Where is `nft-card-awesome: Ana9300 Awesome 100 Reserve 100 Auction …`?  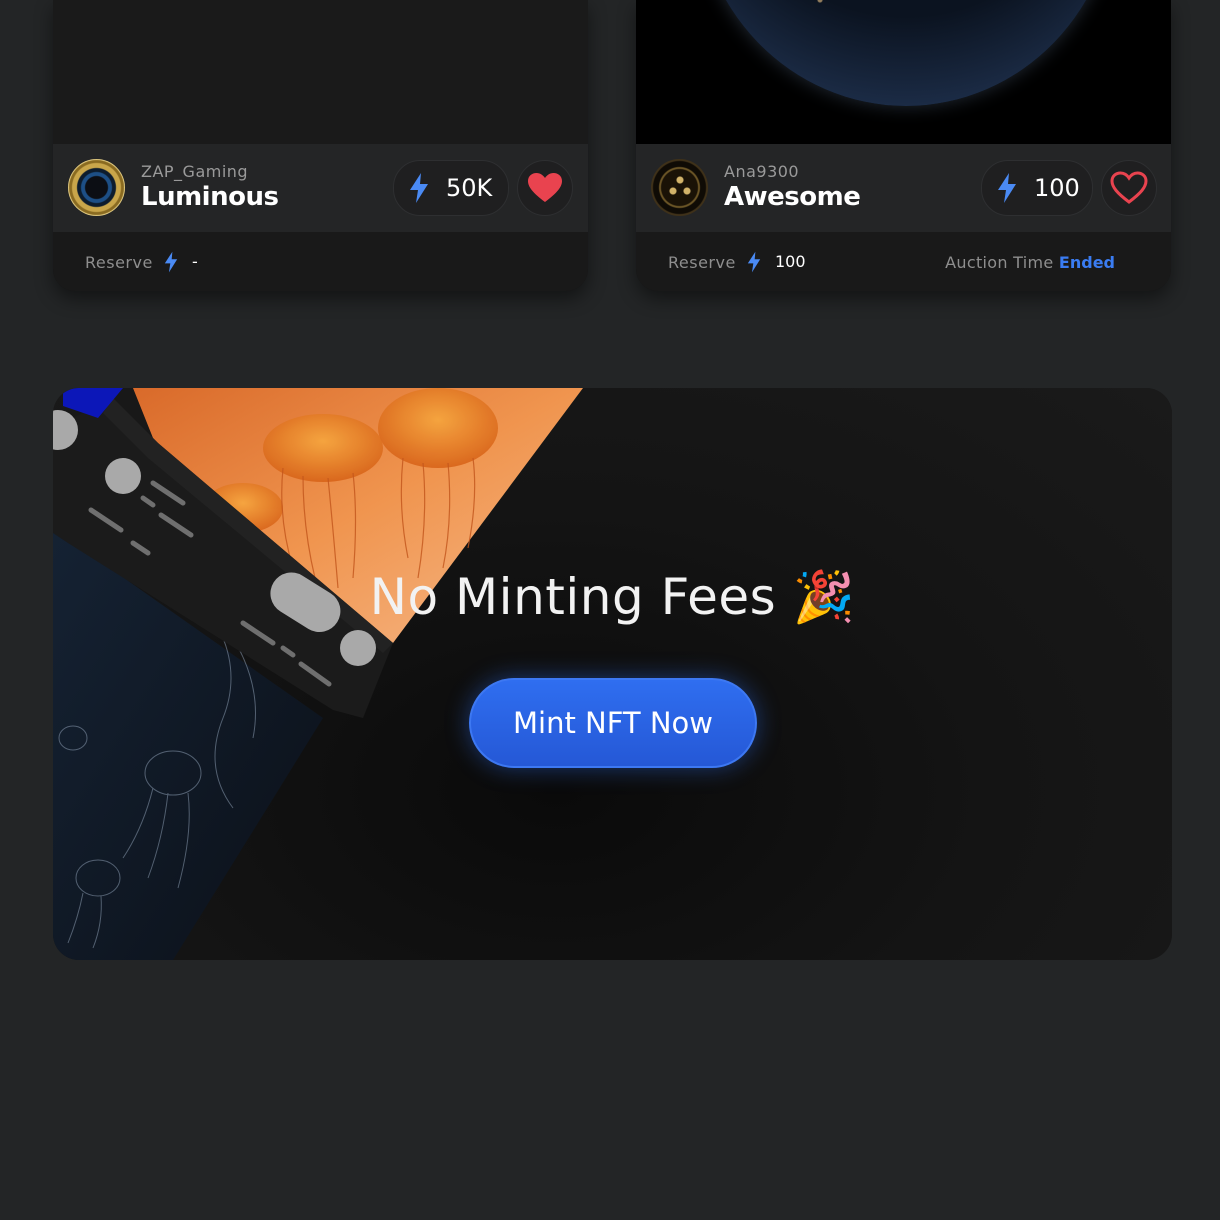 nft-card-awesome: Ana9300 Awesome 100 Reserve 100 Auction … is located at coordinates (903, 145).